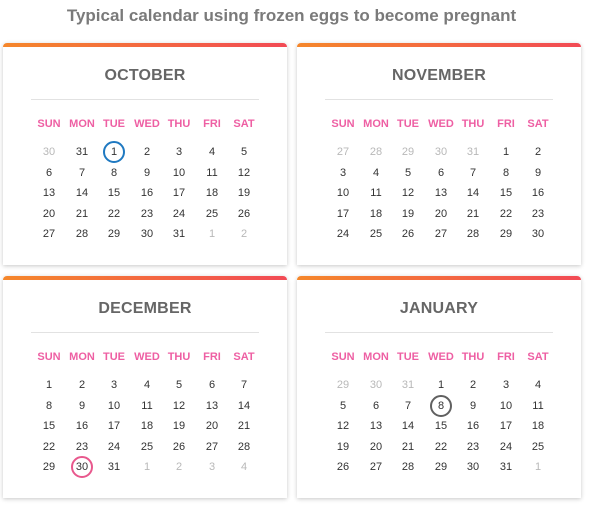  What do you see at coordinates (179, 446) in the screenshot?
I see `day-cell: 26` at bounding box center [179, 446].